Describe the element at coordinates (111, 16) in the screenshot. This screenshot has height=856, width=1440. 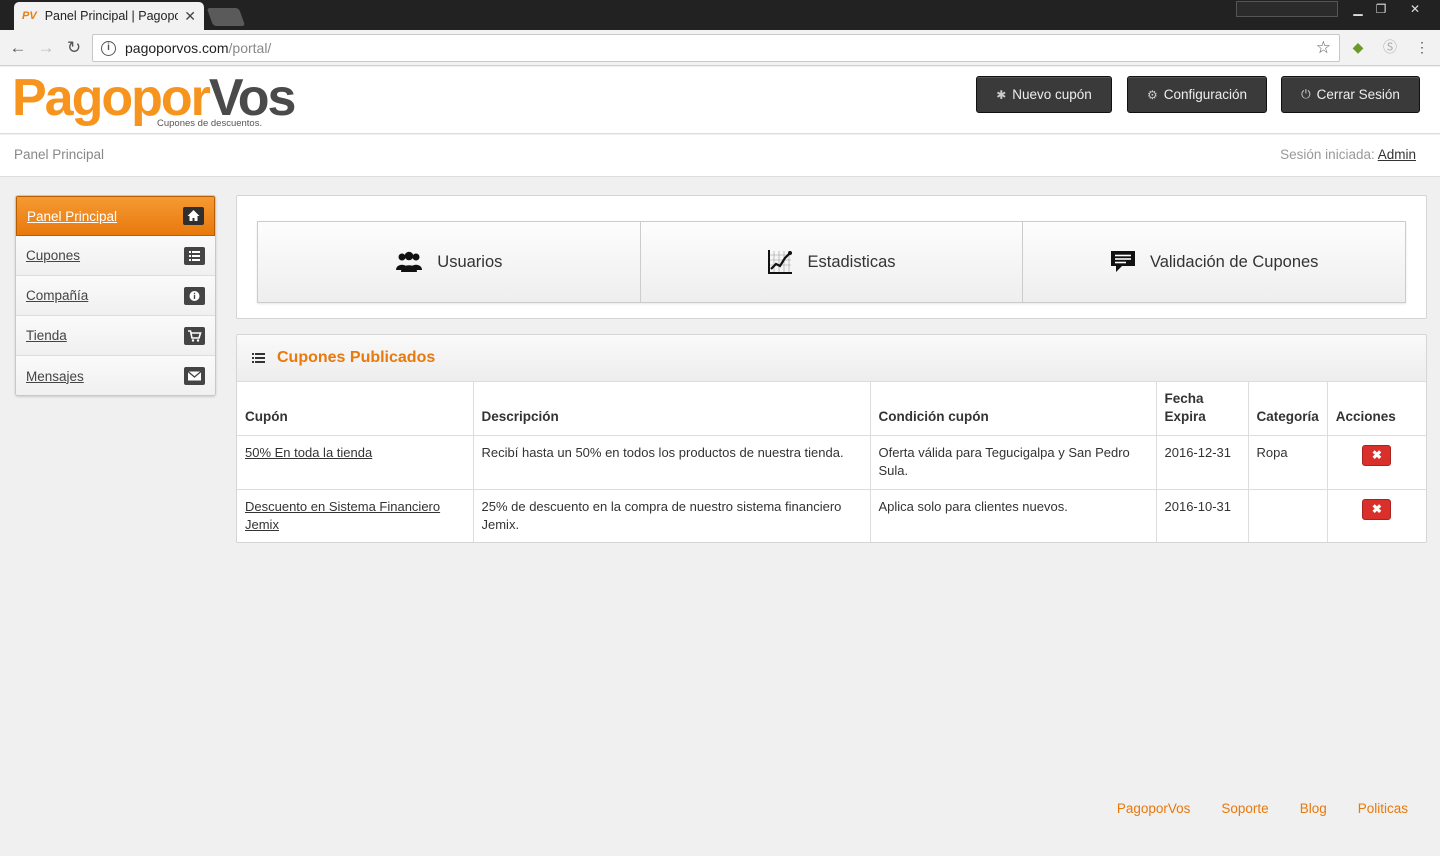
I see `tab-title: Panel Principal | Pagopor` at that location.